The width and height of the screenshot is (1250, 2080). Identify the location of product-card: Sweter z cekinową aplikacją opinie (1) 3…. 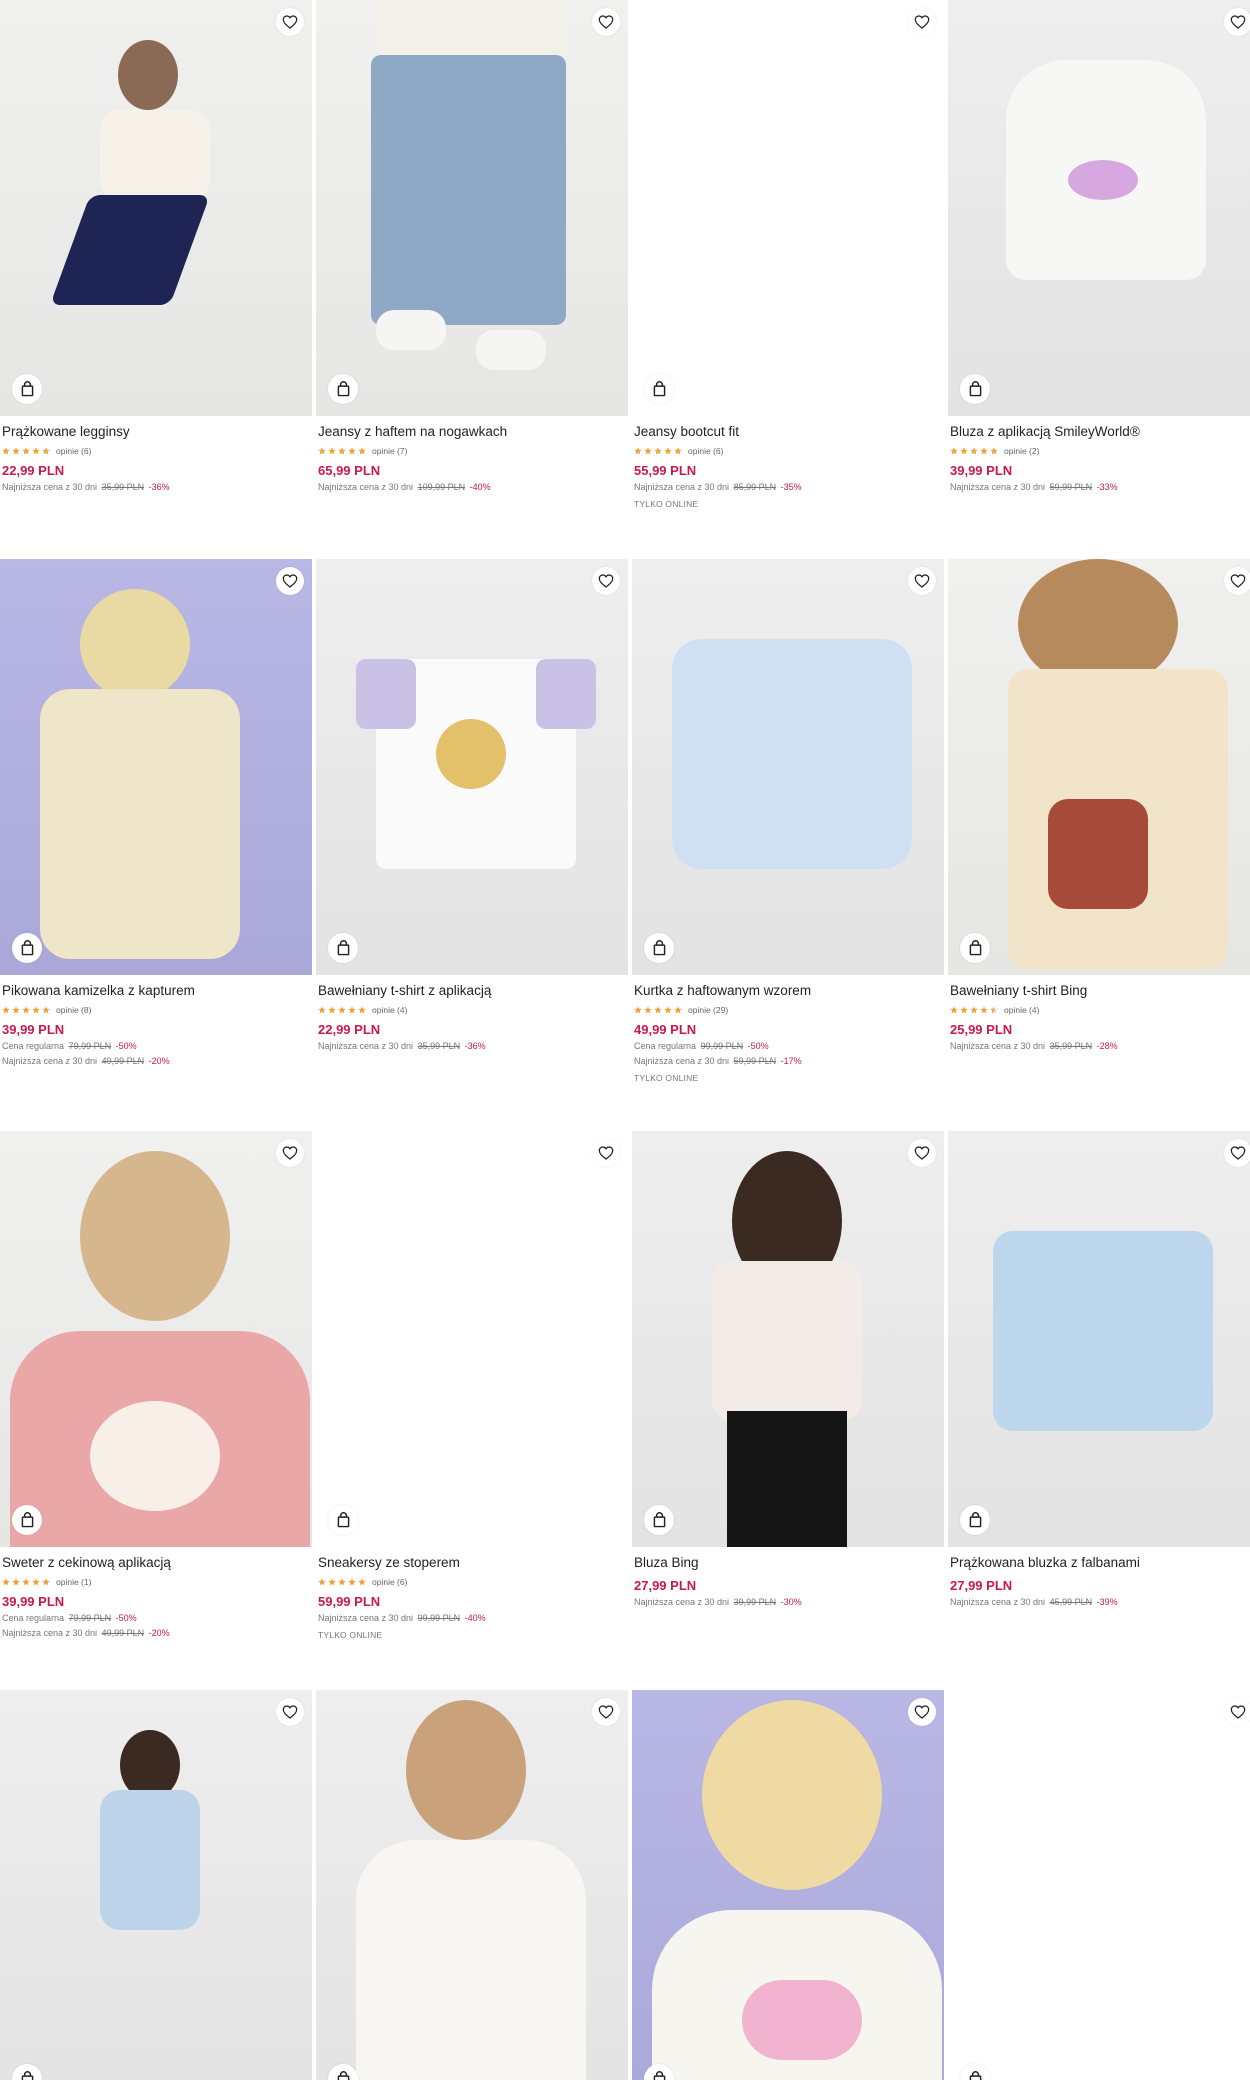
(156, 1385).